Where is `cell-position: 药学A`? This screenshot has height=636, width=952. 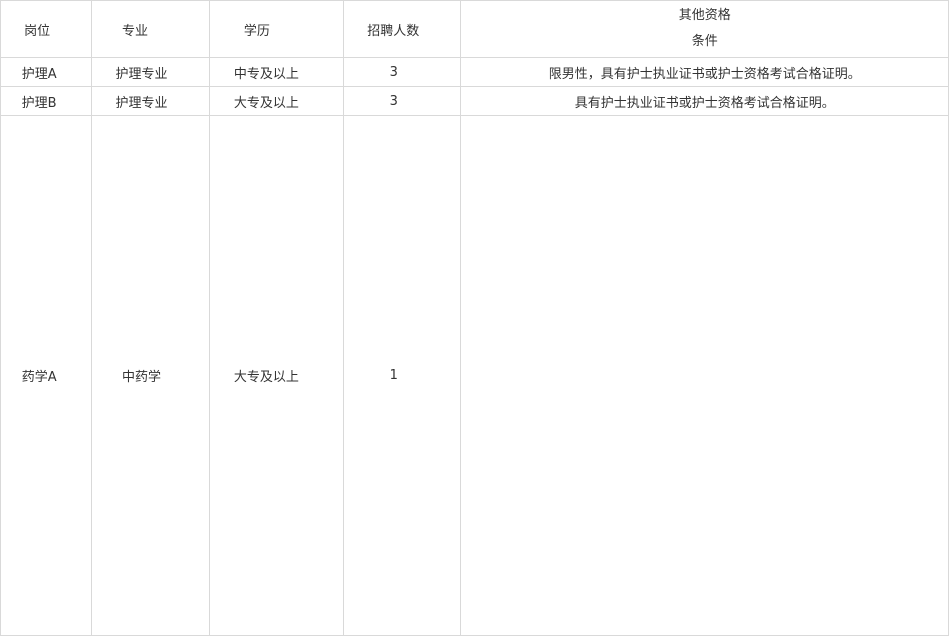
cell-position: 药学A is located at coordinates (46, 375).